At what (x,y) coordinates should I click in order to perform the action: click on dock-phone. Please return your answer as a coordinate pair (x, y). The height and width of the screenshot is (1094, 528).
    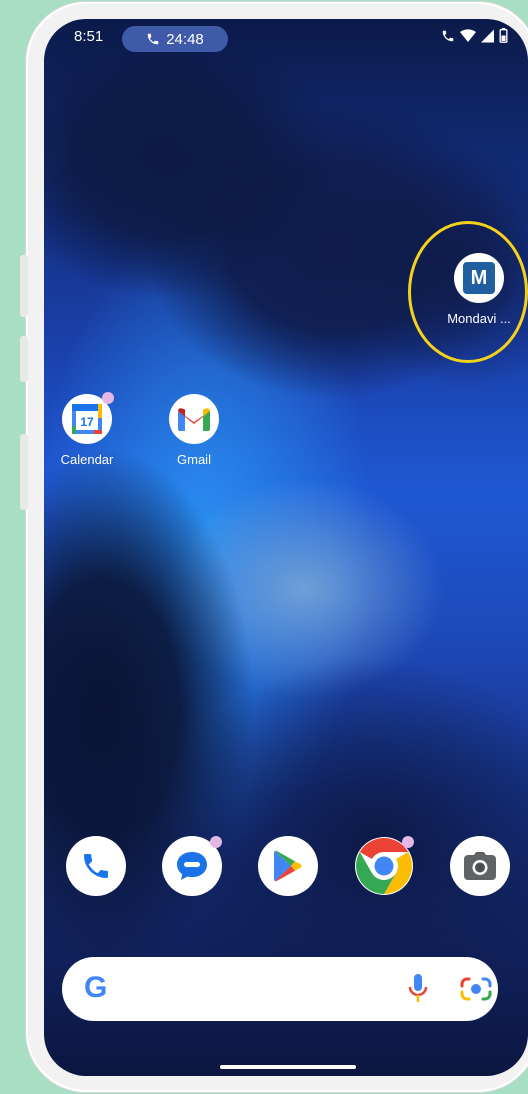
    Looking at the image, I should click on (96, 866).